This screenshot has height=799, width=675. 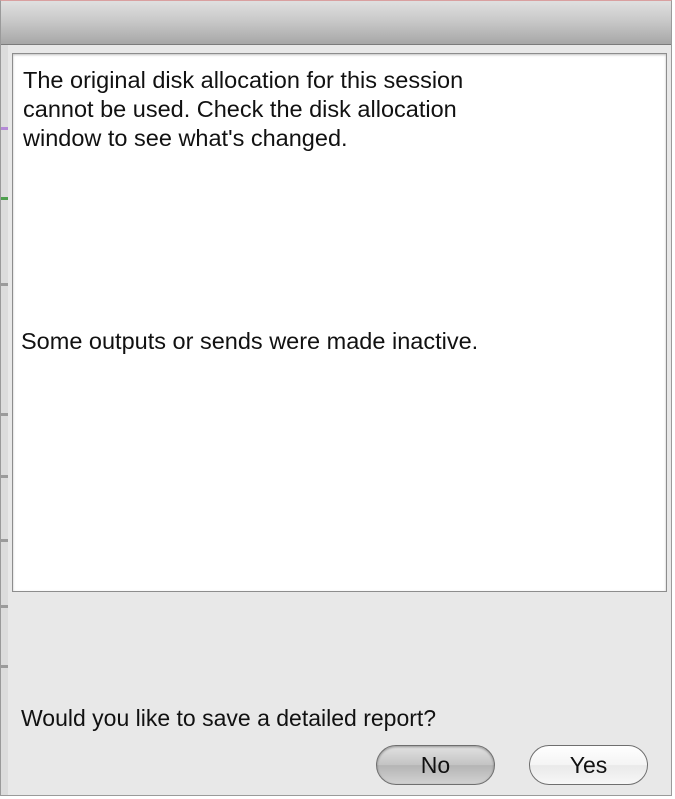 What do you see at coordinates (4, 420) in the screenshot?
I see `background-window-edge` at bounding box center [4, 420].